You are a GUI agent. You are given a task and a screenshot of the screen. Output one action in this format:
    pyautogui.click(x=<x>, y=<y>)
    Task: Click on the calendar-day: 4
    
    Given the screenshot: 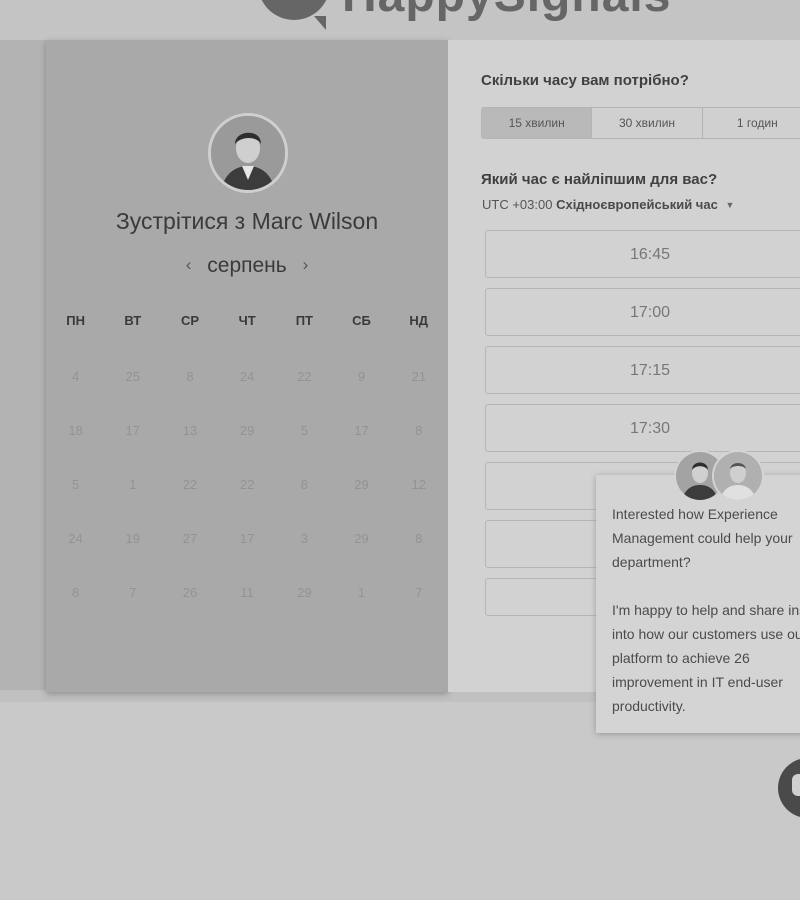 What is the action you would take?
    pyautogui.click(x=75, y=376)
    